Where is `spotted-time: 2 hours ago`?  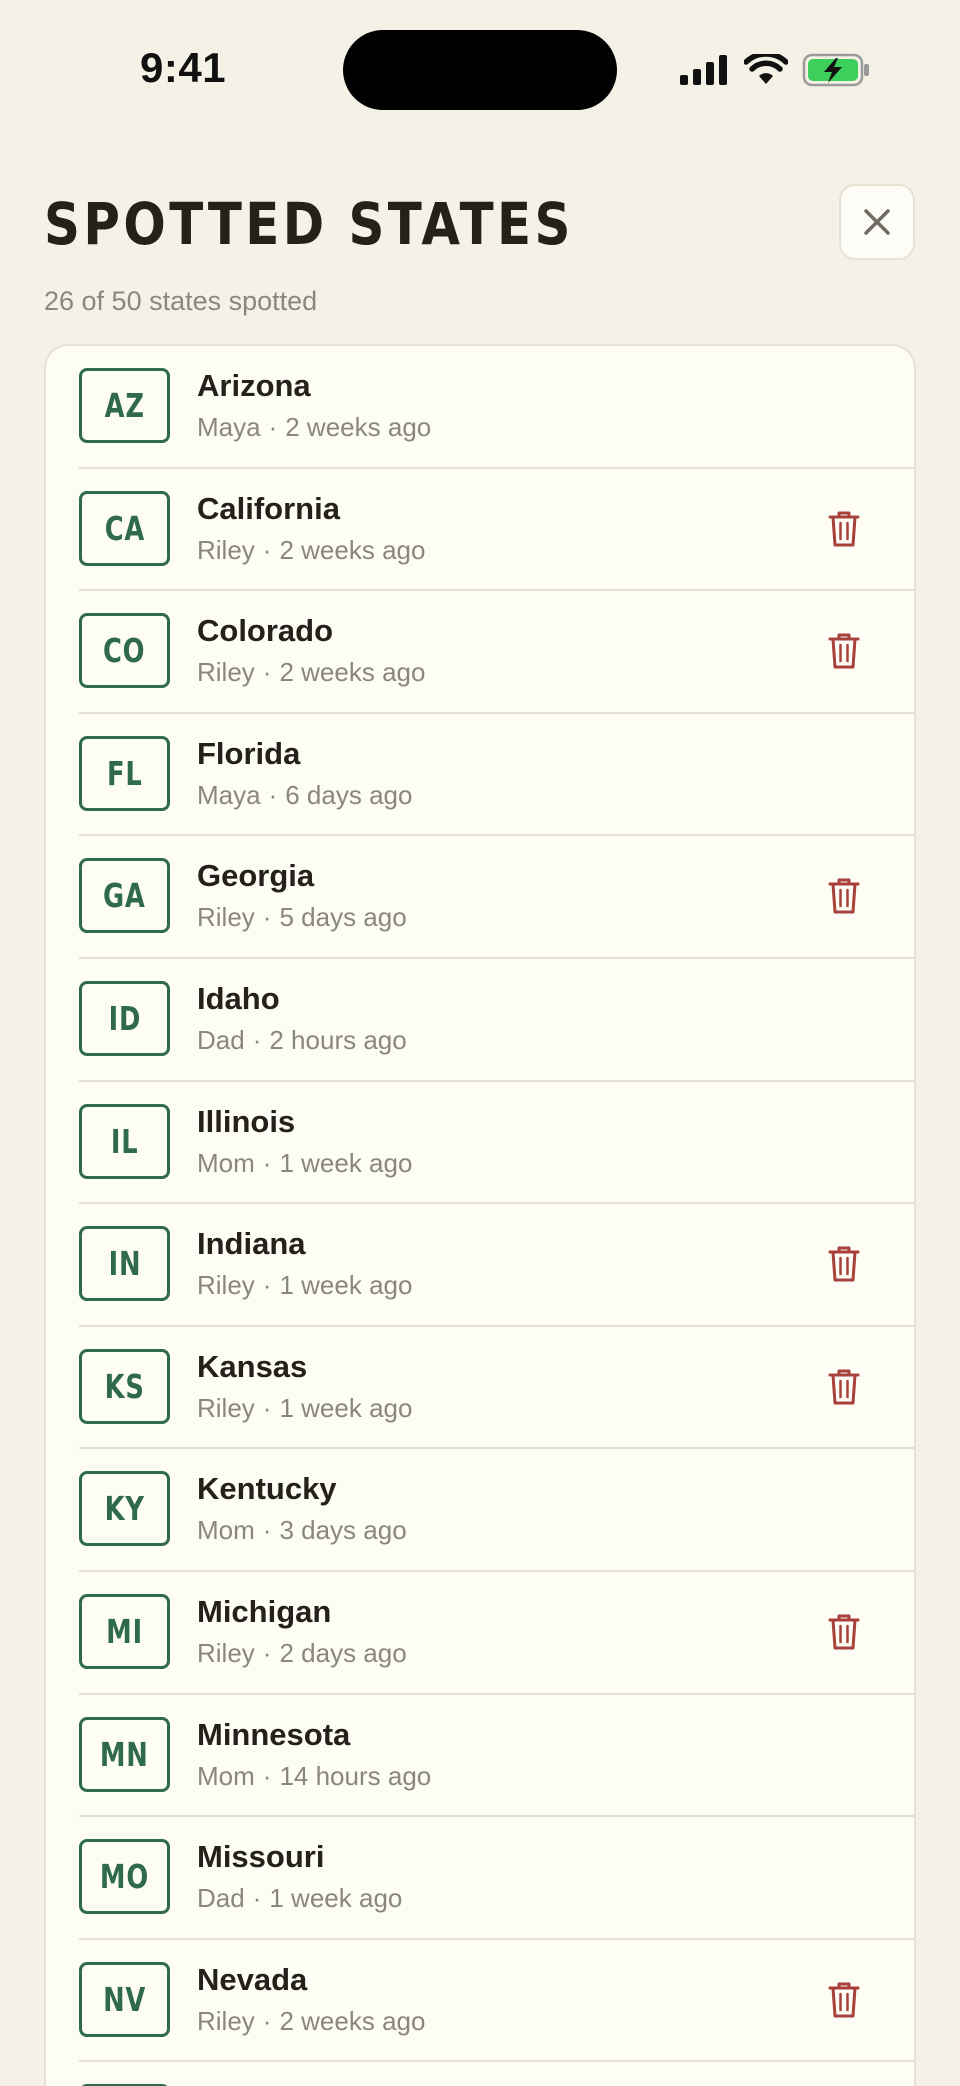 spotted-time: 2 hours ago is located at coordinates (338, 1040).